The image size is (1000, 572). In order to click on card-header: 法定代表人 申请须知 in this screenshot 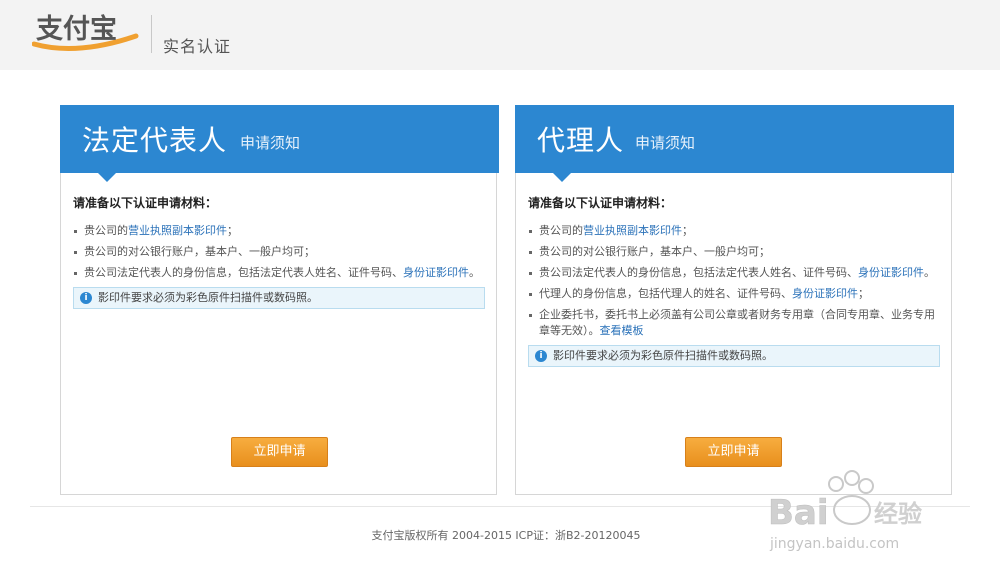, I will do `click(279, 143)`.